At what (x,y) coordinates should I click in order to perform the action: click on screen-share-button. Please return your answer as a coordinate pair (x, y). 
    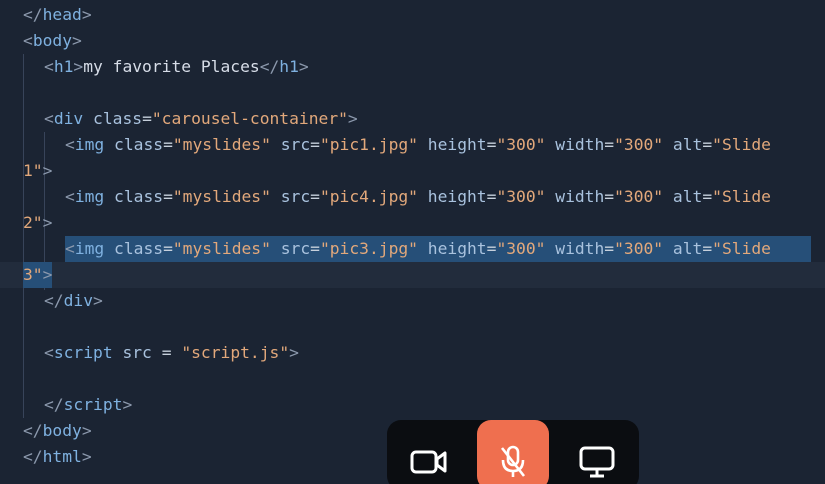
    Looking at the image, I should click on (597, 452).